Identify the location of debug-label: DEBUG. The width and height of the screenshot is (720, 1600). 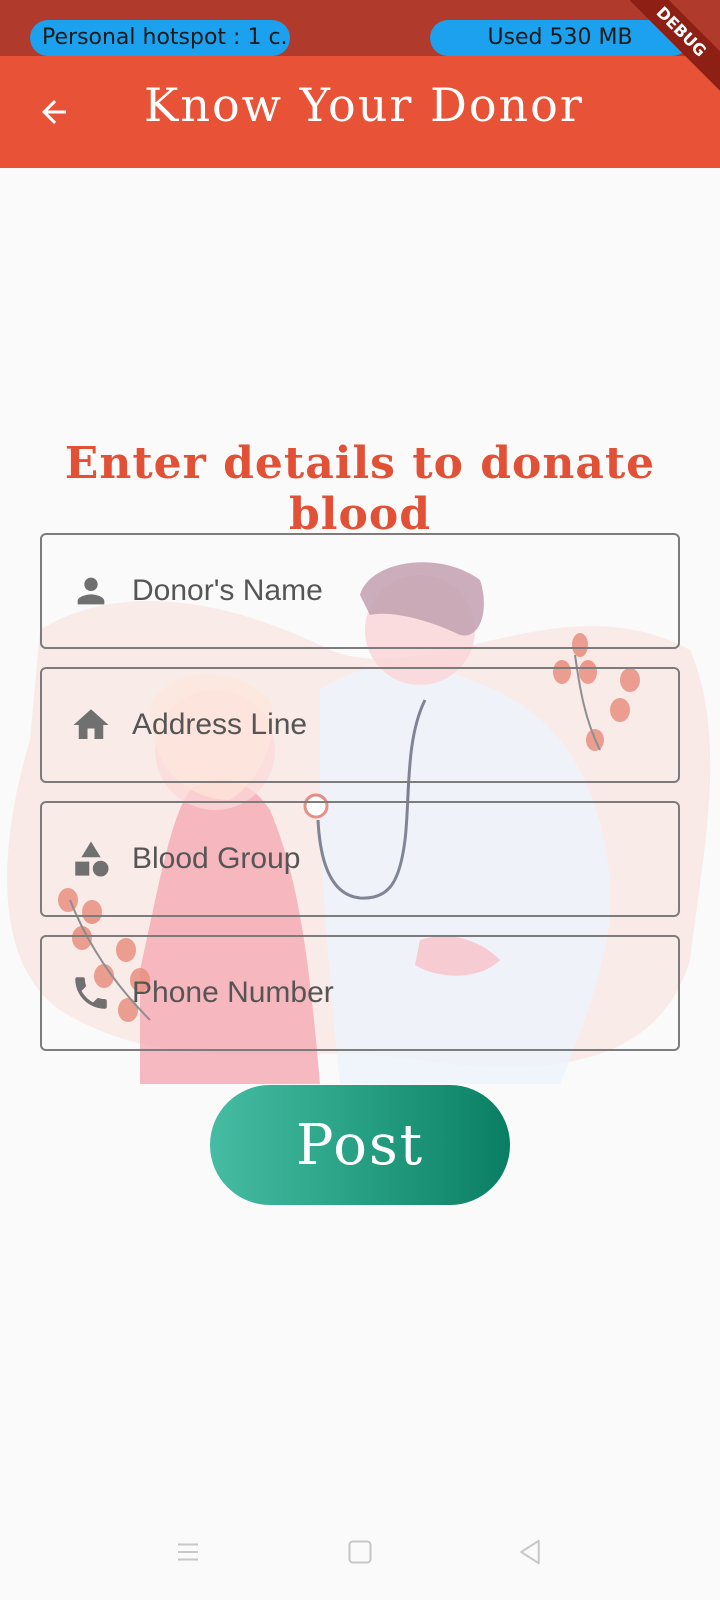
(675, 47).